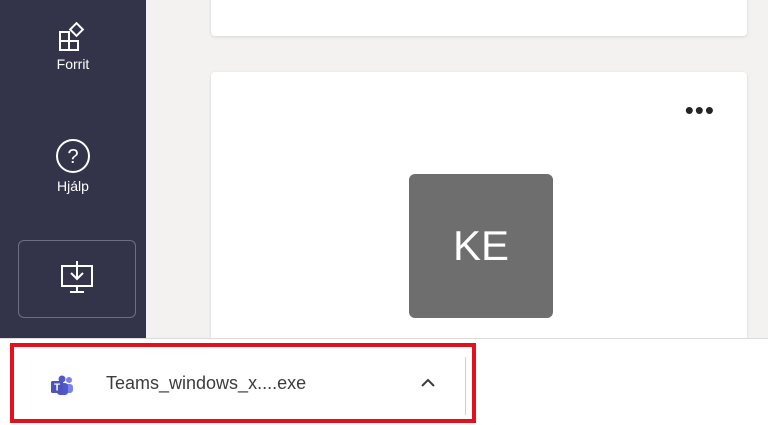  What do you see at coordinates (62, 388) in the screenshot?
I see `teams-icon: T` at bounding box center [62, 388].